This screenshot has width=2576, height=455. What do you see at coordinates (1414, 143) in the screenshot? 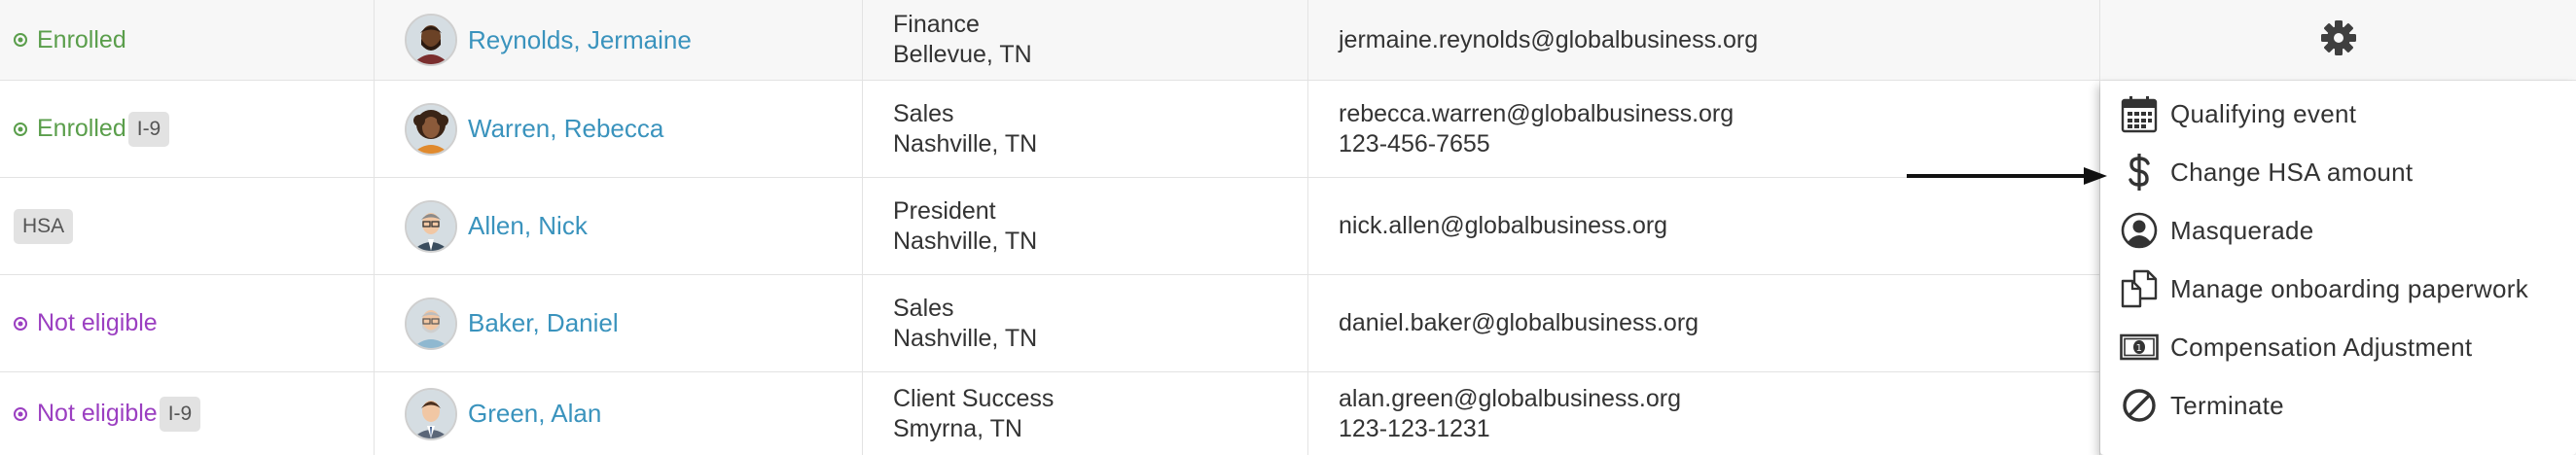
I see `phone-label: 123-456-7655` at bounding box center [1414, 143].